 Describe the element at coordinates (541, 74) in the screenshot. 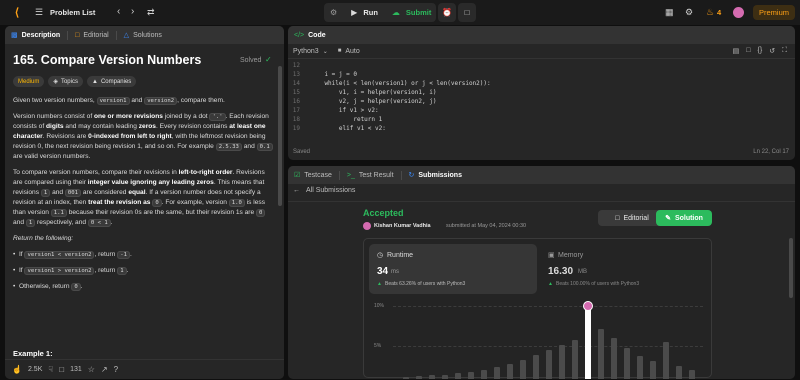

I see `code-line: 13 i = j = 0` at that location.